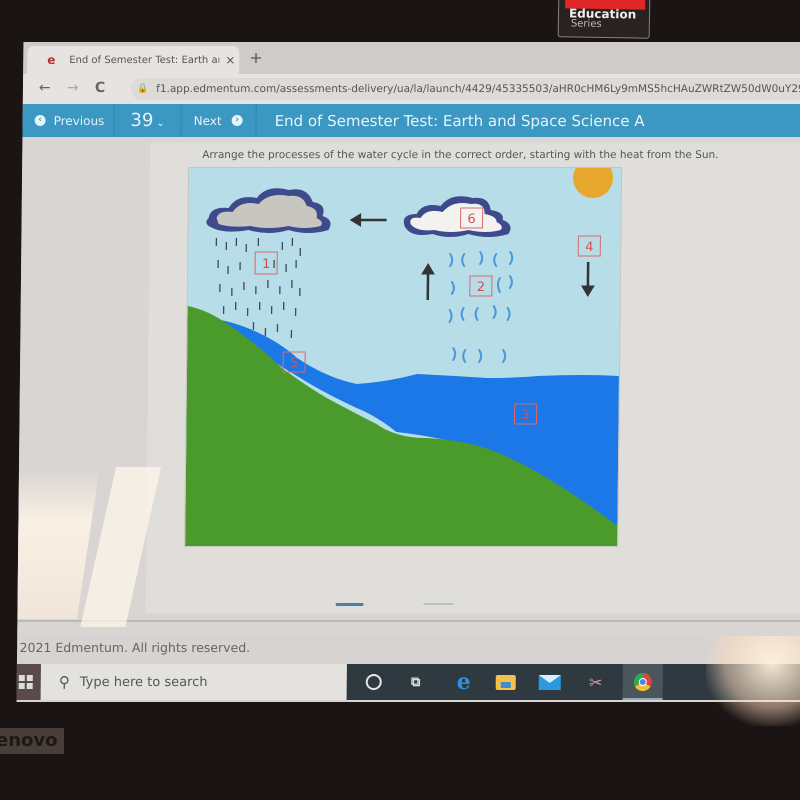  Describe the element at coordinates (294, 363) in the screenshot. I see `svg-text: 5` at that location.